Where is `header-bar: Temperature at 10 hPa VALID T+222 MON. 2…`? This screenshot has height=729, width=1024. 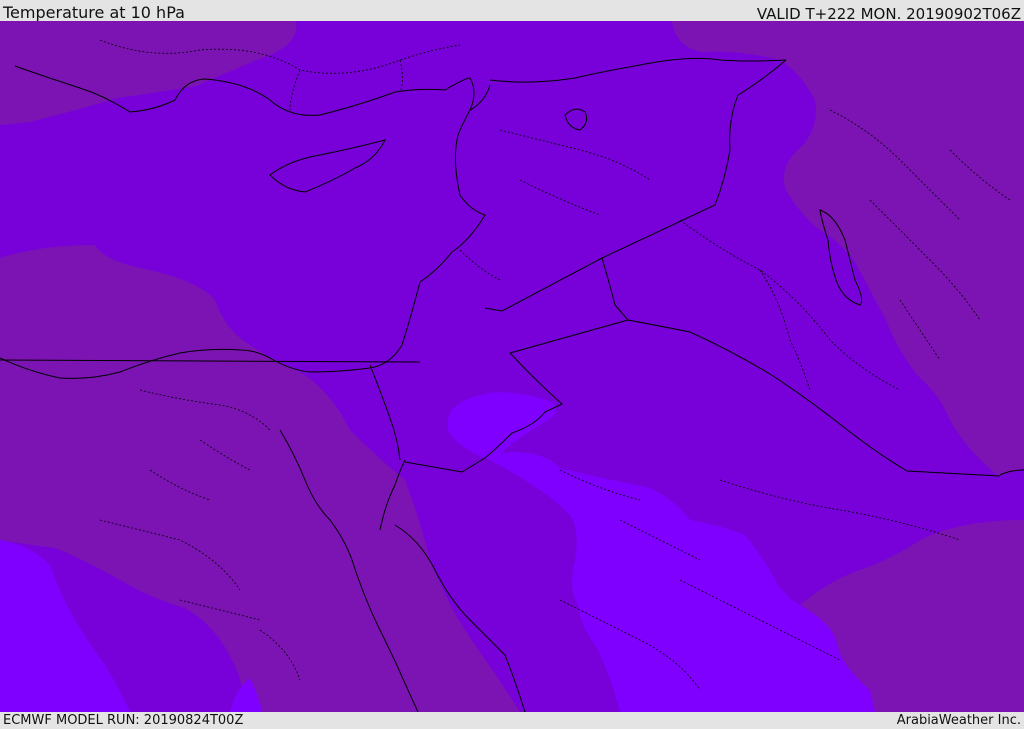
header-bar: Temperature at 10 hPa VALID T+222 MON. 2… is located at coordinates (512, 11).